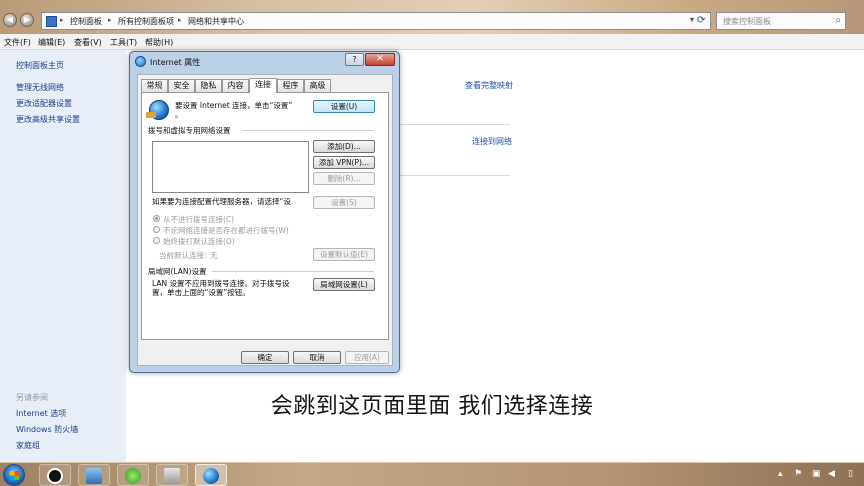 This screenshot has height=486, width=864. Describe the element at coordinates (214, 255) in the screenshot. I see `current-default-value: 无` at that location.